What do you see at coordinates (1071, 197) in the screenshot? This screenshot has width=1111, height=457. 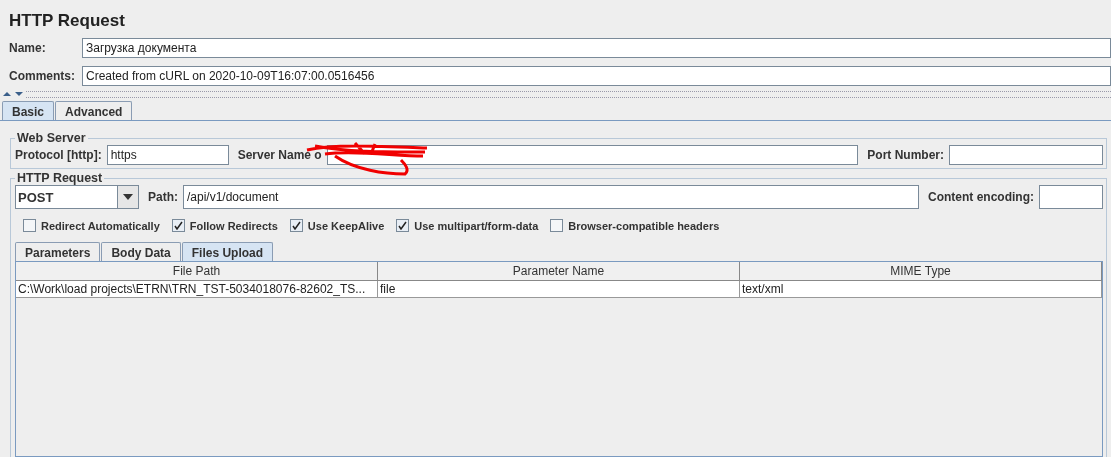 I see `content-encoding-field` at bounding box center [1071, 197].